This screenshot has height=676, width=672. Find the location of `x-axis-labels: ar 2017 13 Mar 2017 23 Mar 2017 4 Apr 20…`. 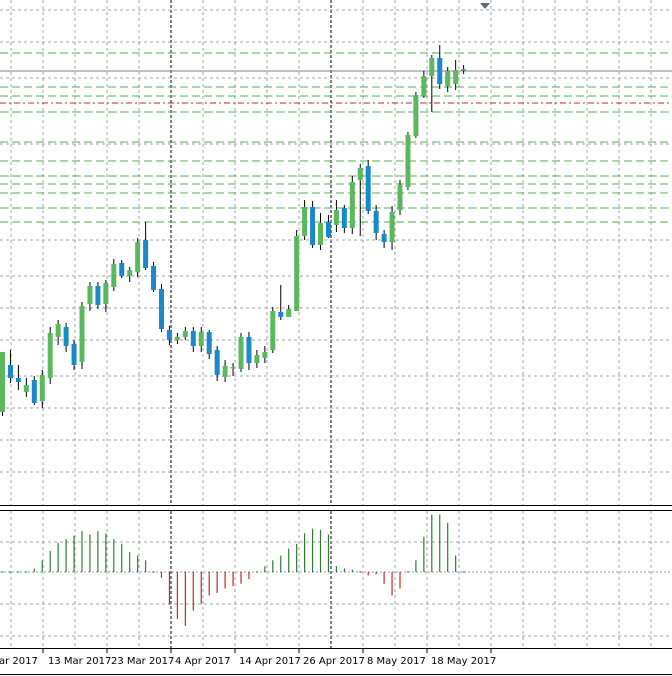

x-axis-labels: ar 2017 13 Mar 2017 23 Mar 2017 4 Apr 20… is located at coordinates (248, 661).